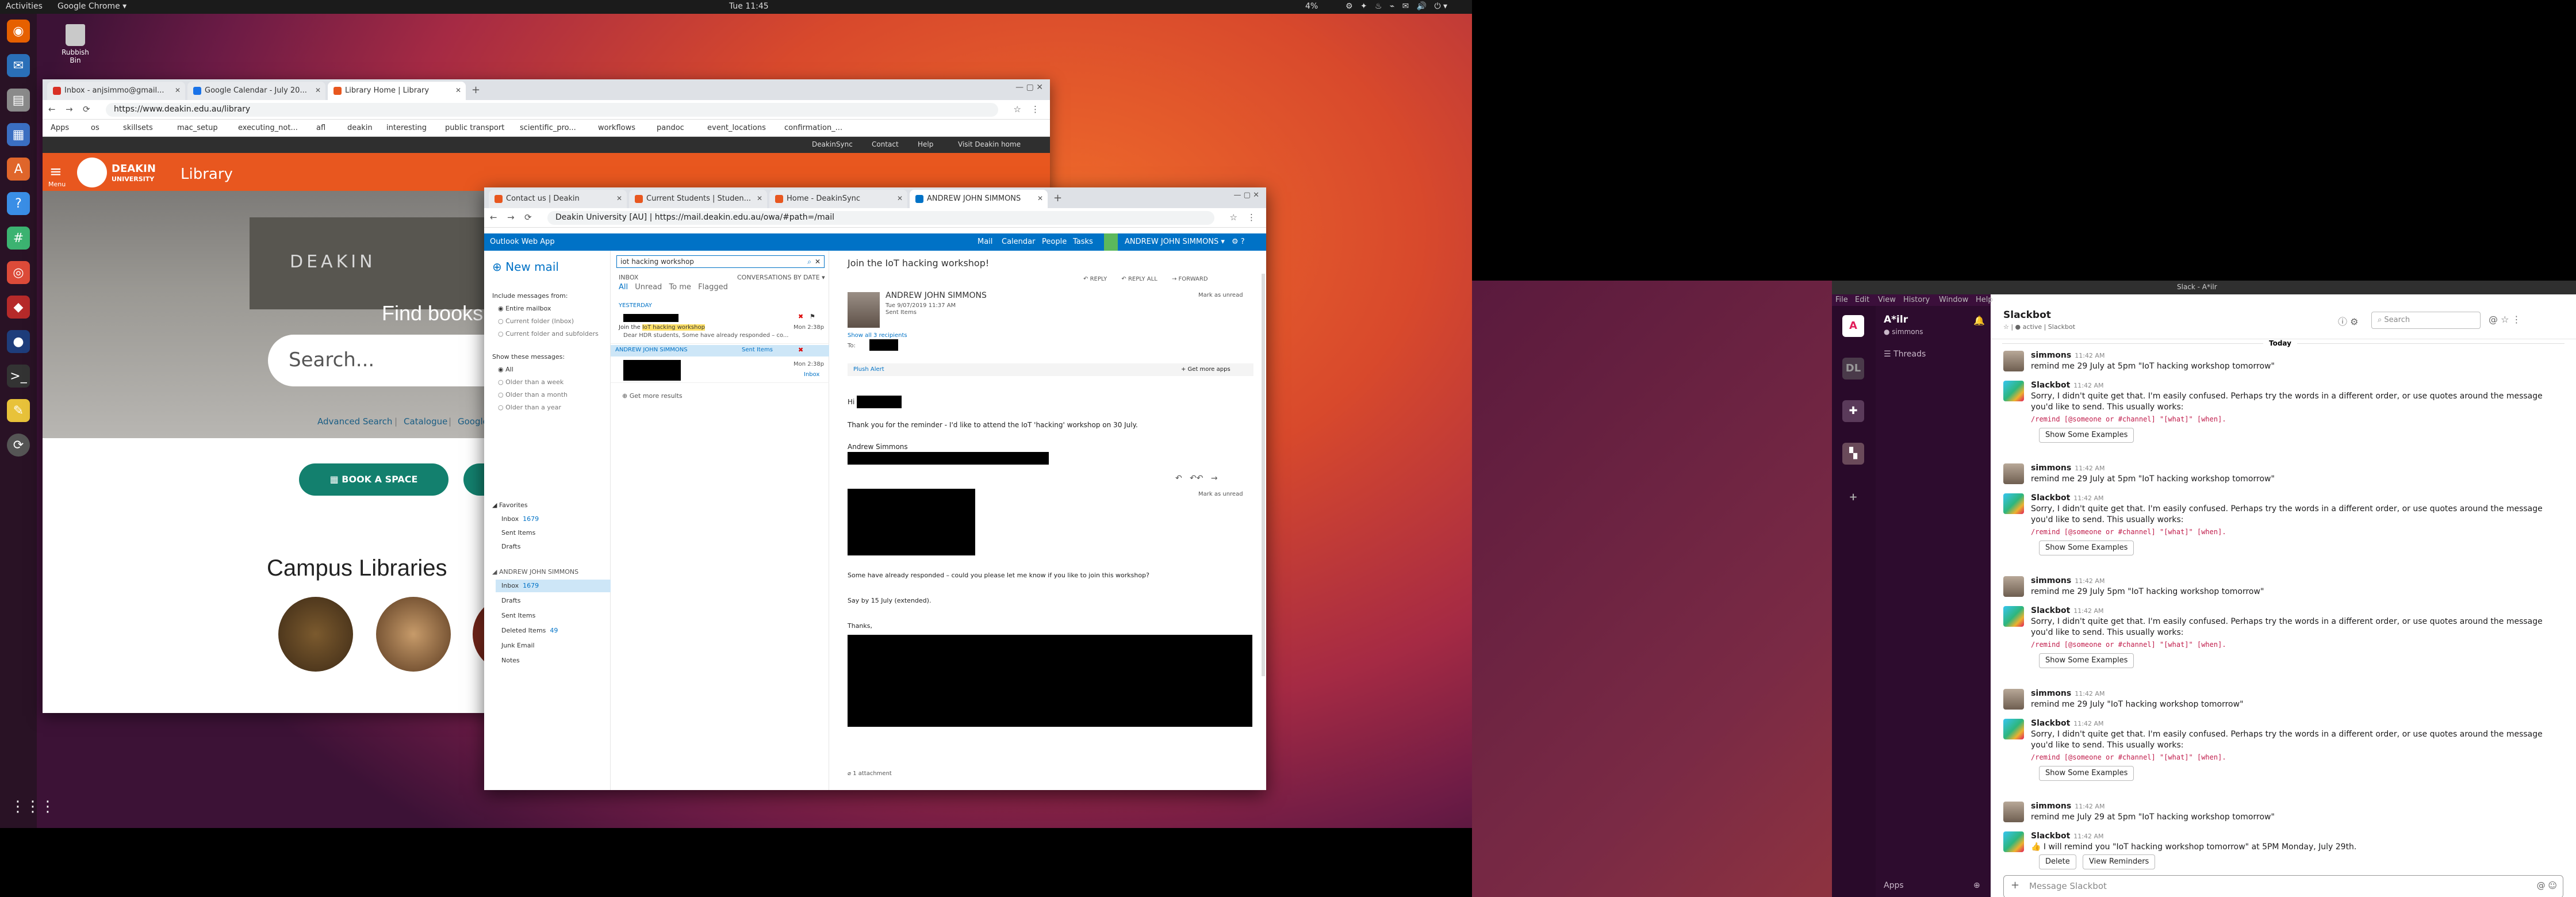 This screenshot has width=2576, height=897. I want to click on forward-icon: →, so click(511, 217).